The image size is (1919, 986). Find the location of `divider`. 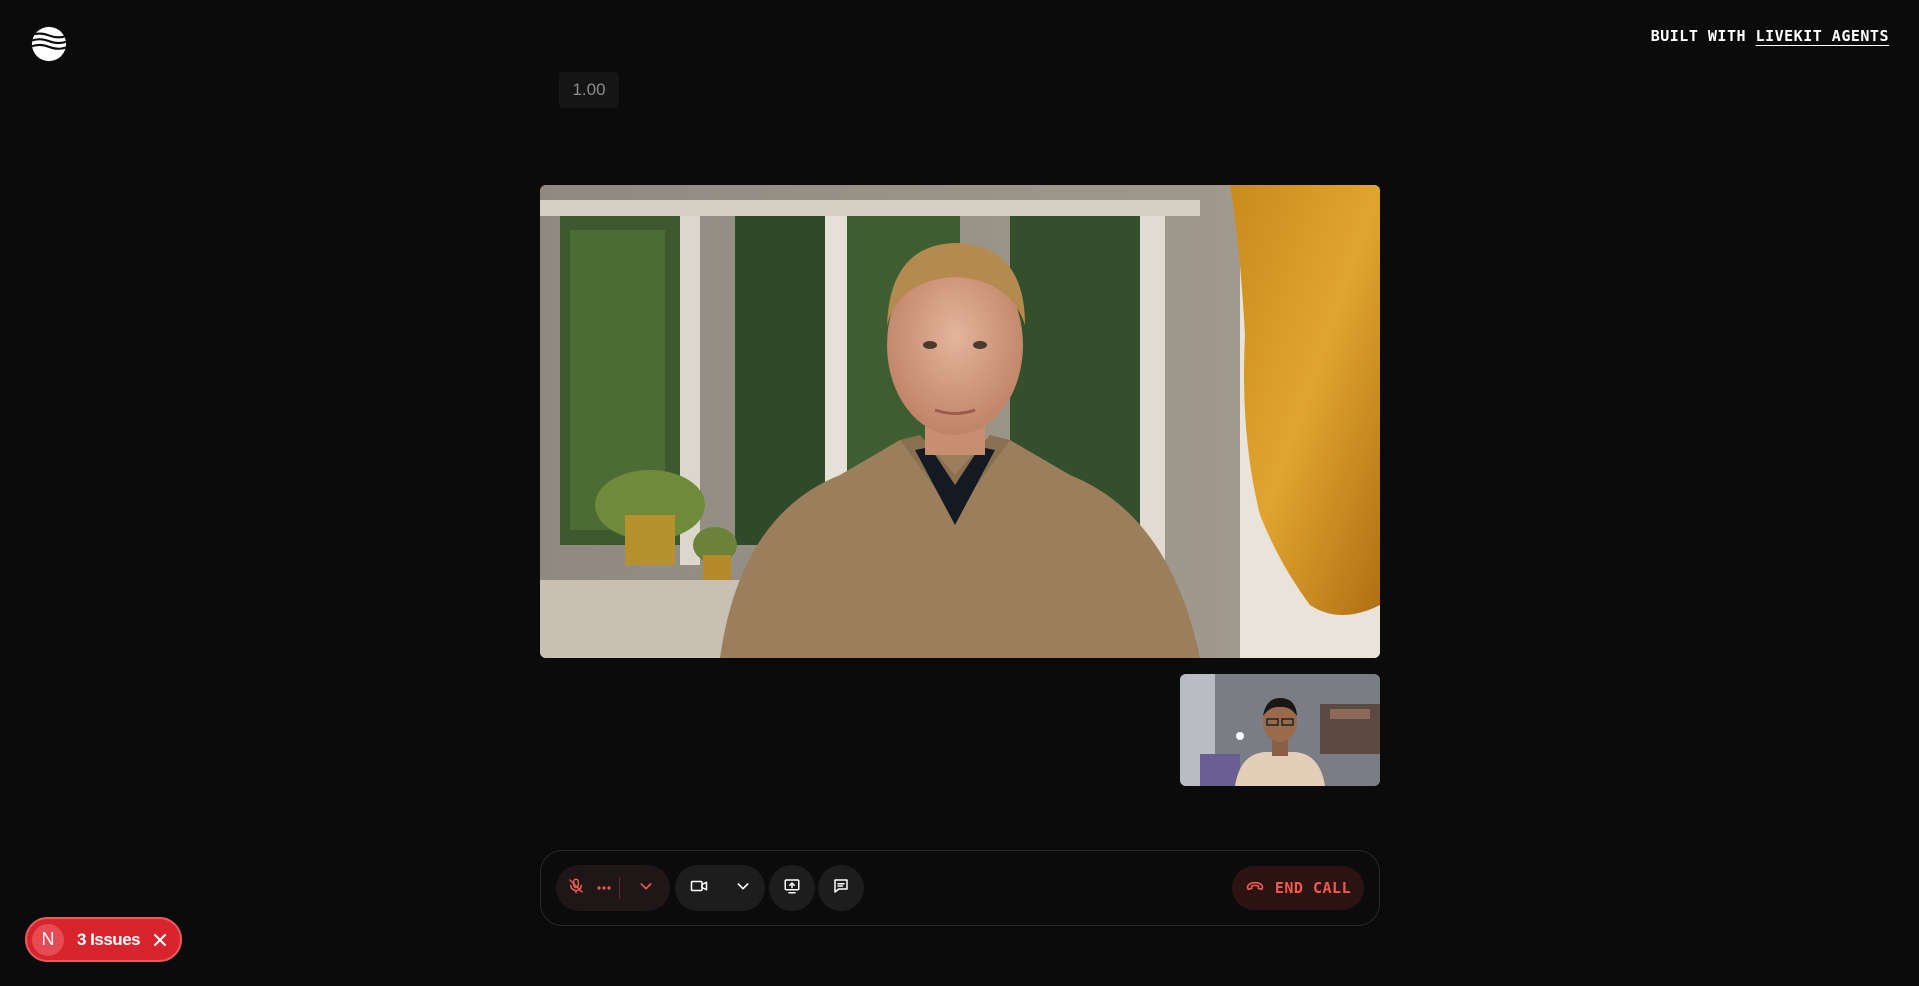

divider is located at coordinates (619, 888).